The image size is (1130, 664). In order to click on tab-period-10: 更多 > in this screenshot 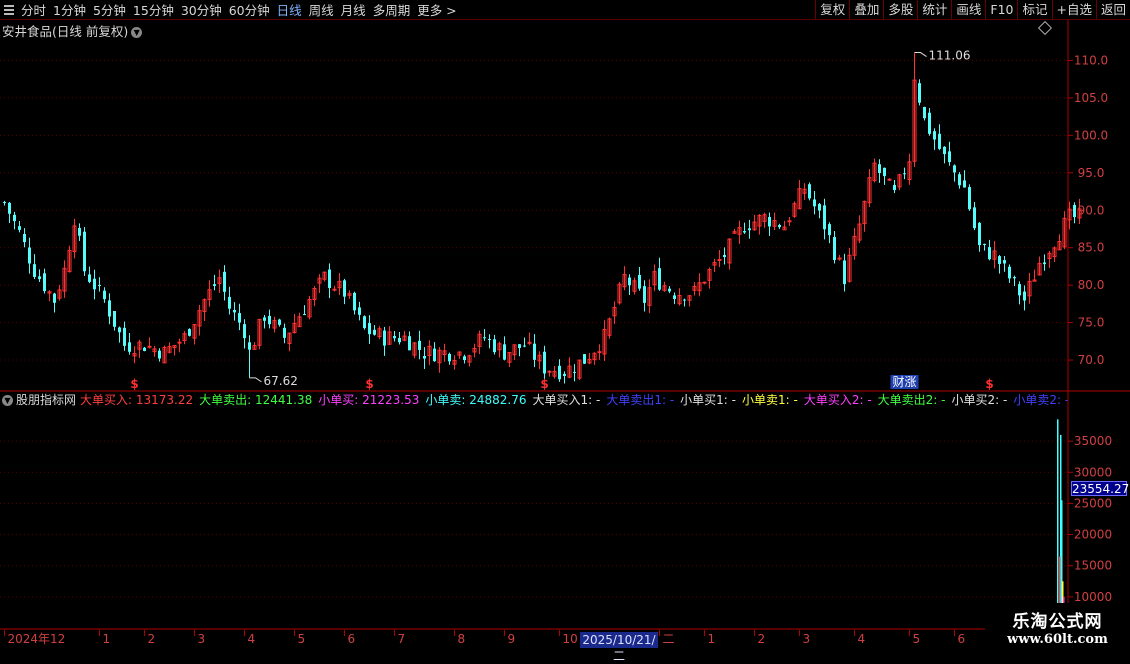, I will do `click(436, 9)`.